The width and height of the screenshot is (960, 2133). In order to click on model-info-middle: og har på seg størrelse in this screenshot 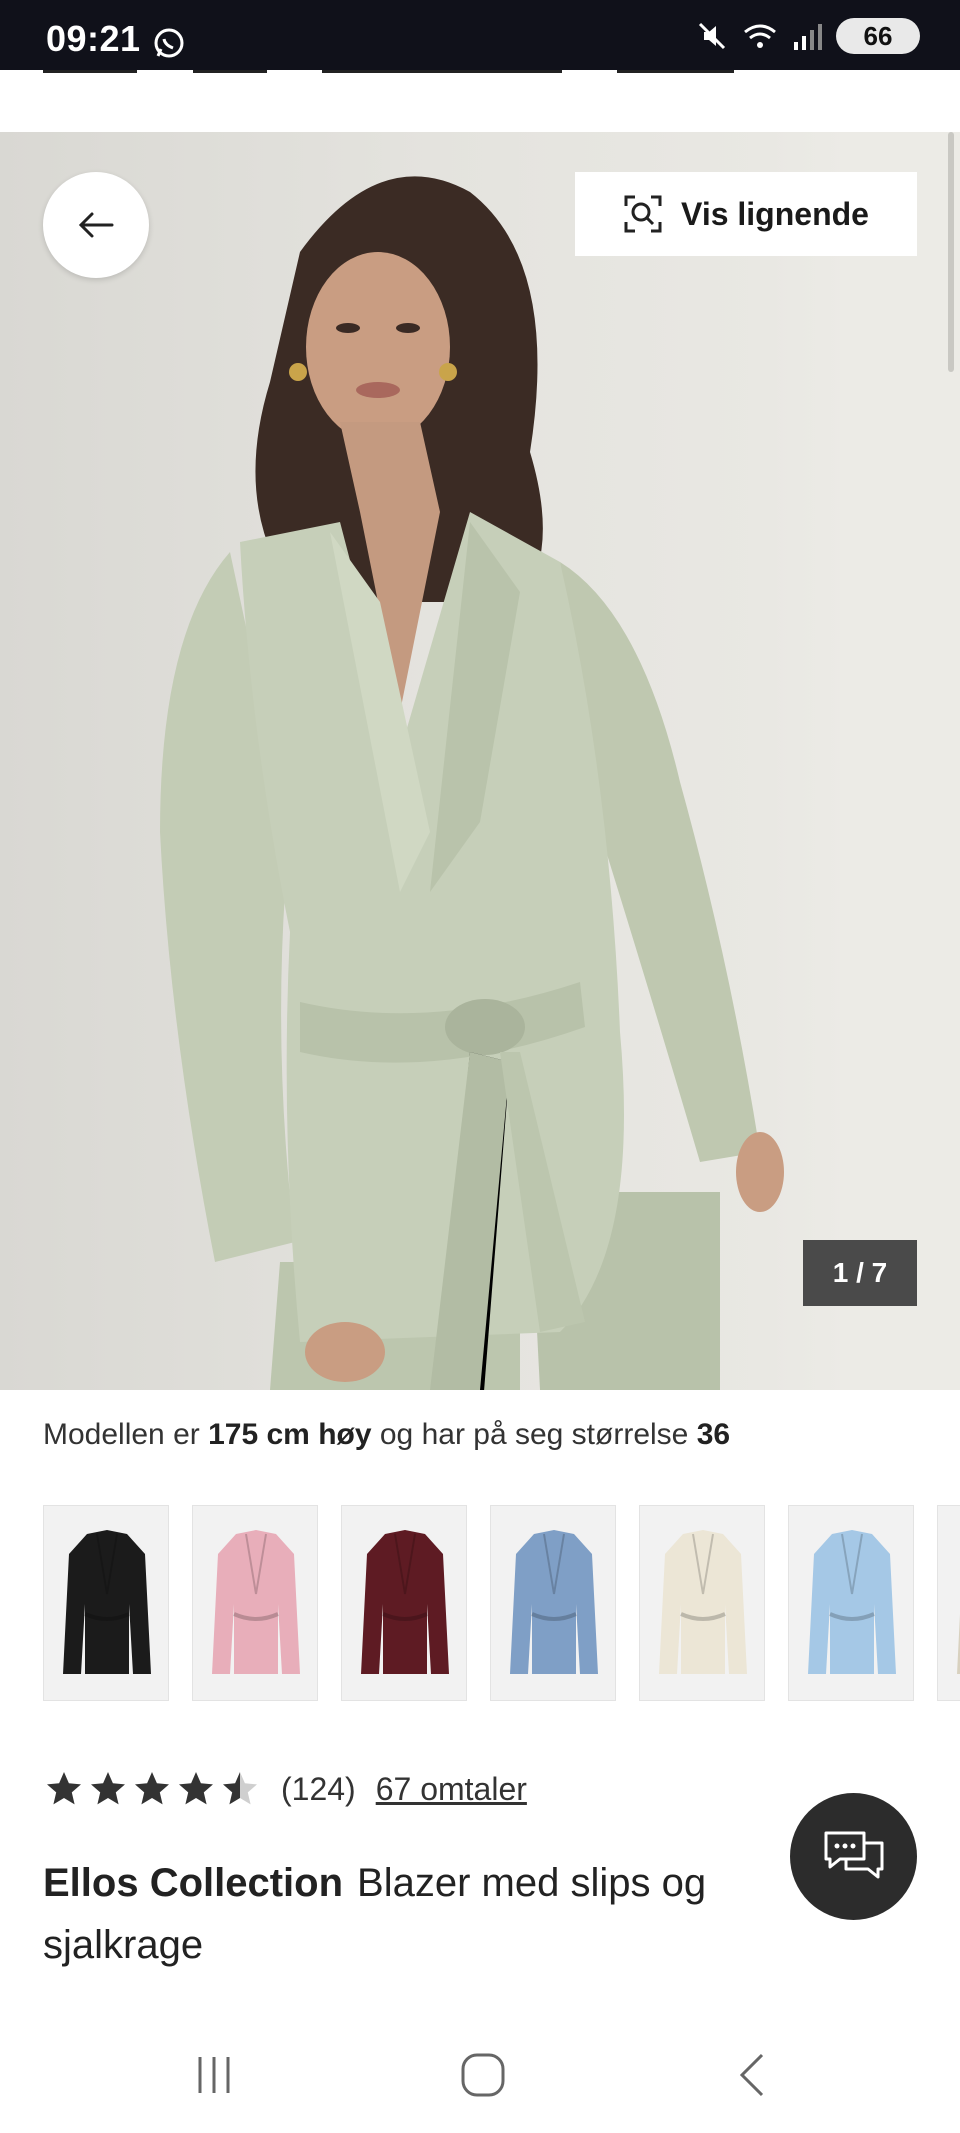, I will do `click(534, 1434)`.